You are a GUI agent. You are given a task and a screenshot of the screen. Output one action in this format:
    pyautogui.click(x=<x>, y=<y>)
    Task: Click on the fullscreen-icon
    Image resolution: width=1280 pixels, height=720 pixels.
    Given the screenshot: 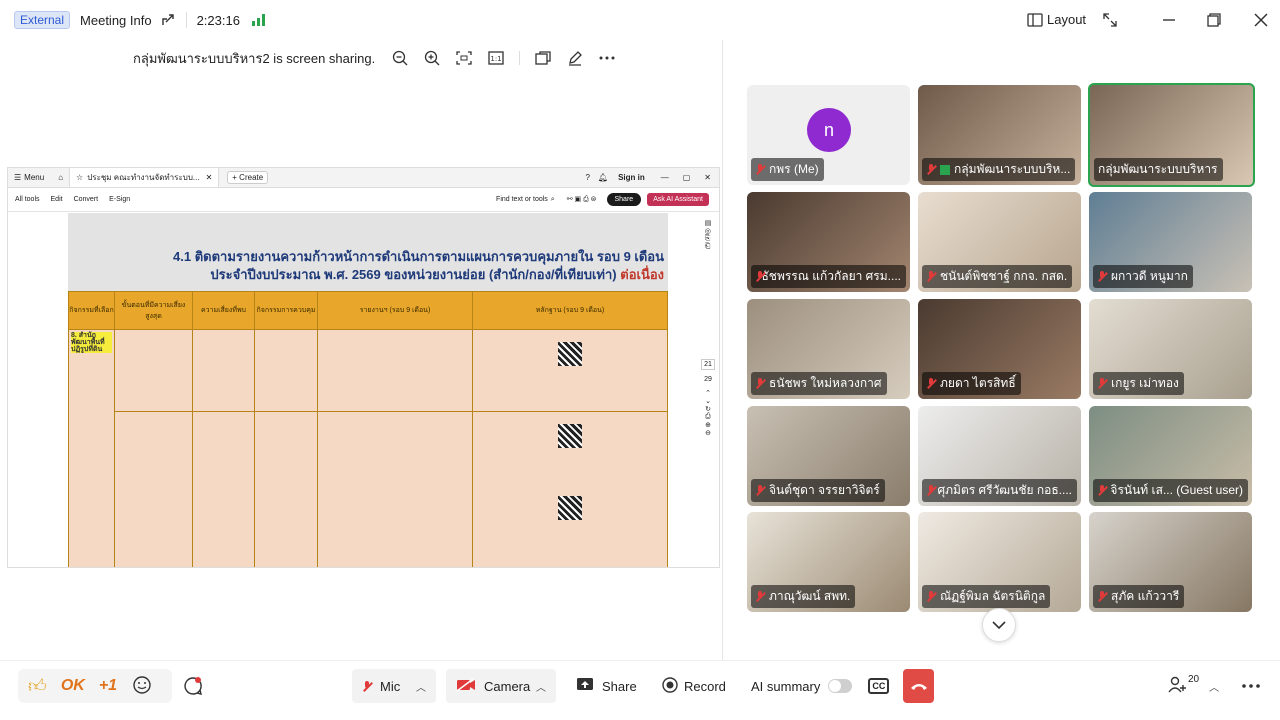 What is the action you would take?
    pyautogui.click(x=1110, y=20)
    